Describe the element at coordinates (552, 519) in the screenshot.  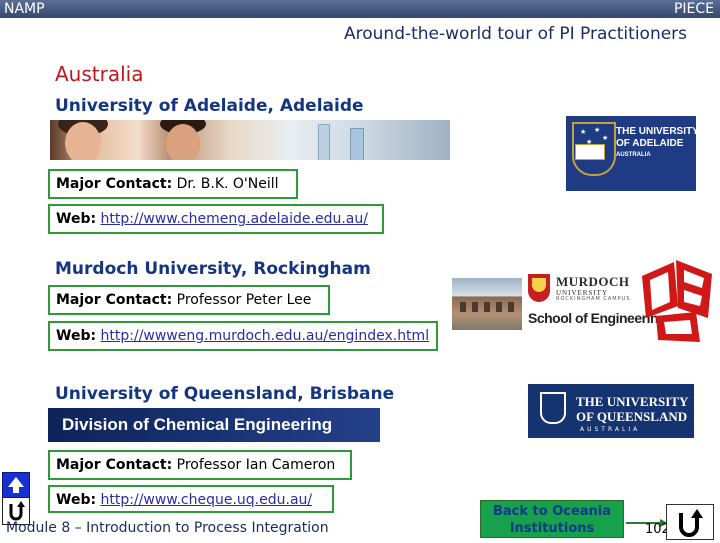
I see `back-to-oceania-button: Back to Oceania Institutions` at that location.